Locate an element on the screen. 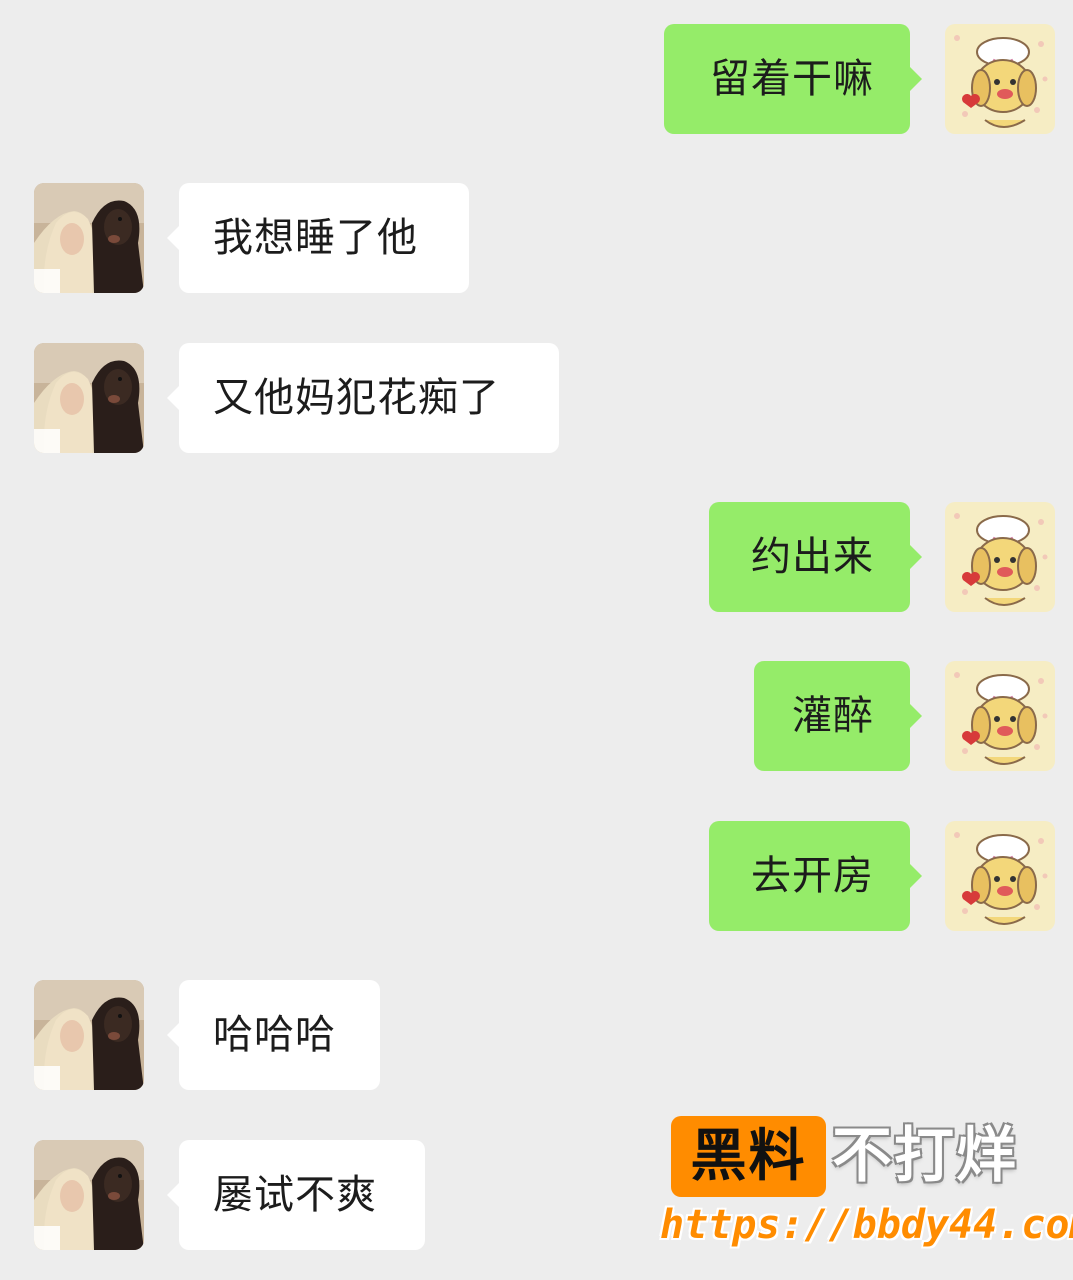 Image resolution: width=1073 pixels, height=1280 pixels. watermark-url: https://bbdy44.com is located at coordinates (866, 1225).